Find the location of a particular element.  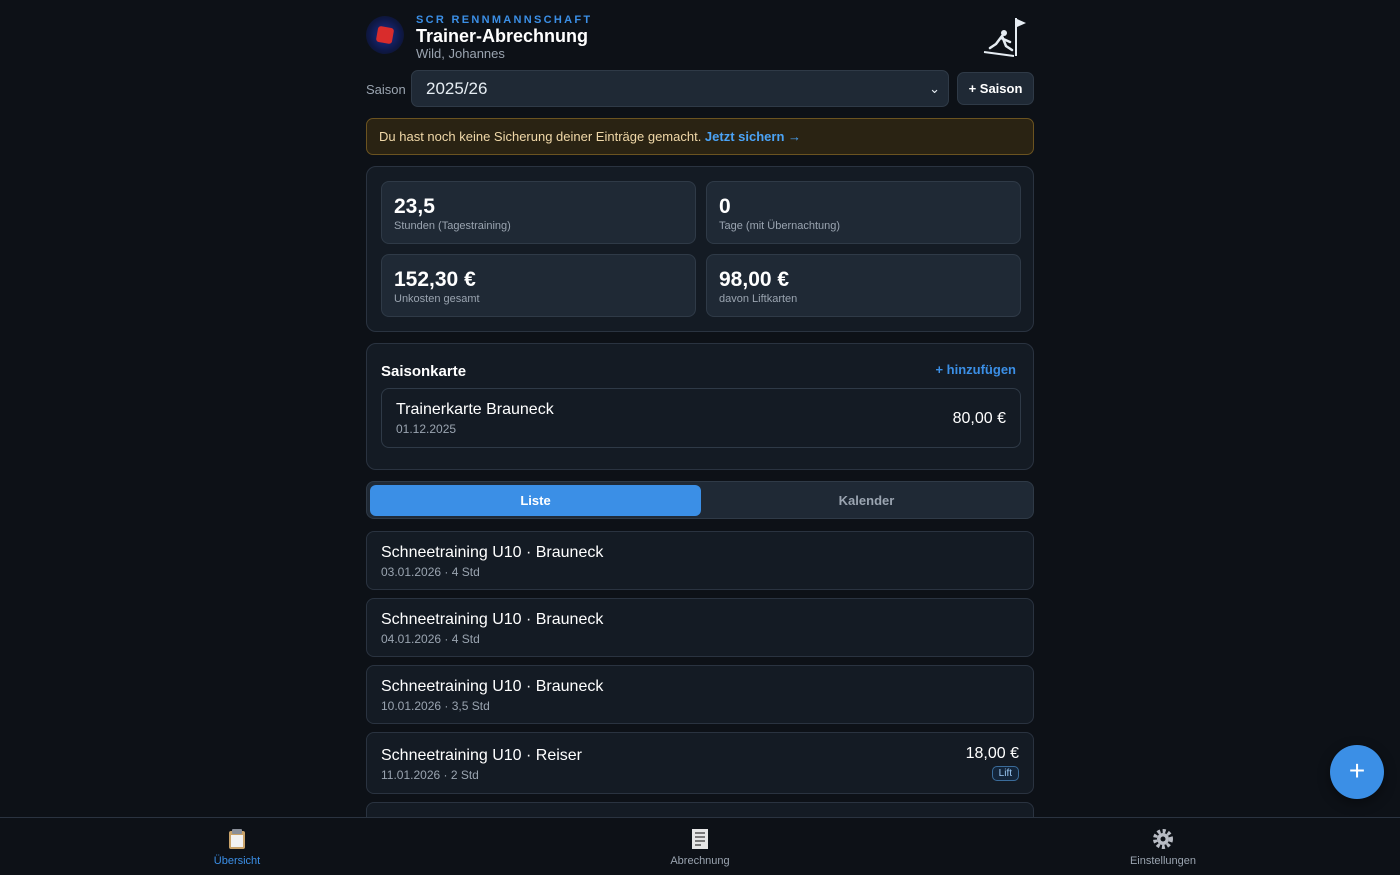

pass-date: 01.12.2025 is located at coordinates (426, 429).